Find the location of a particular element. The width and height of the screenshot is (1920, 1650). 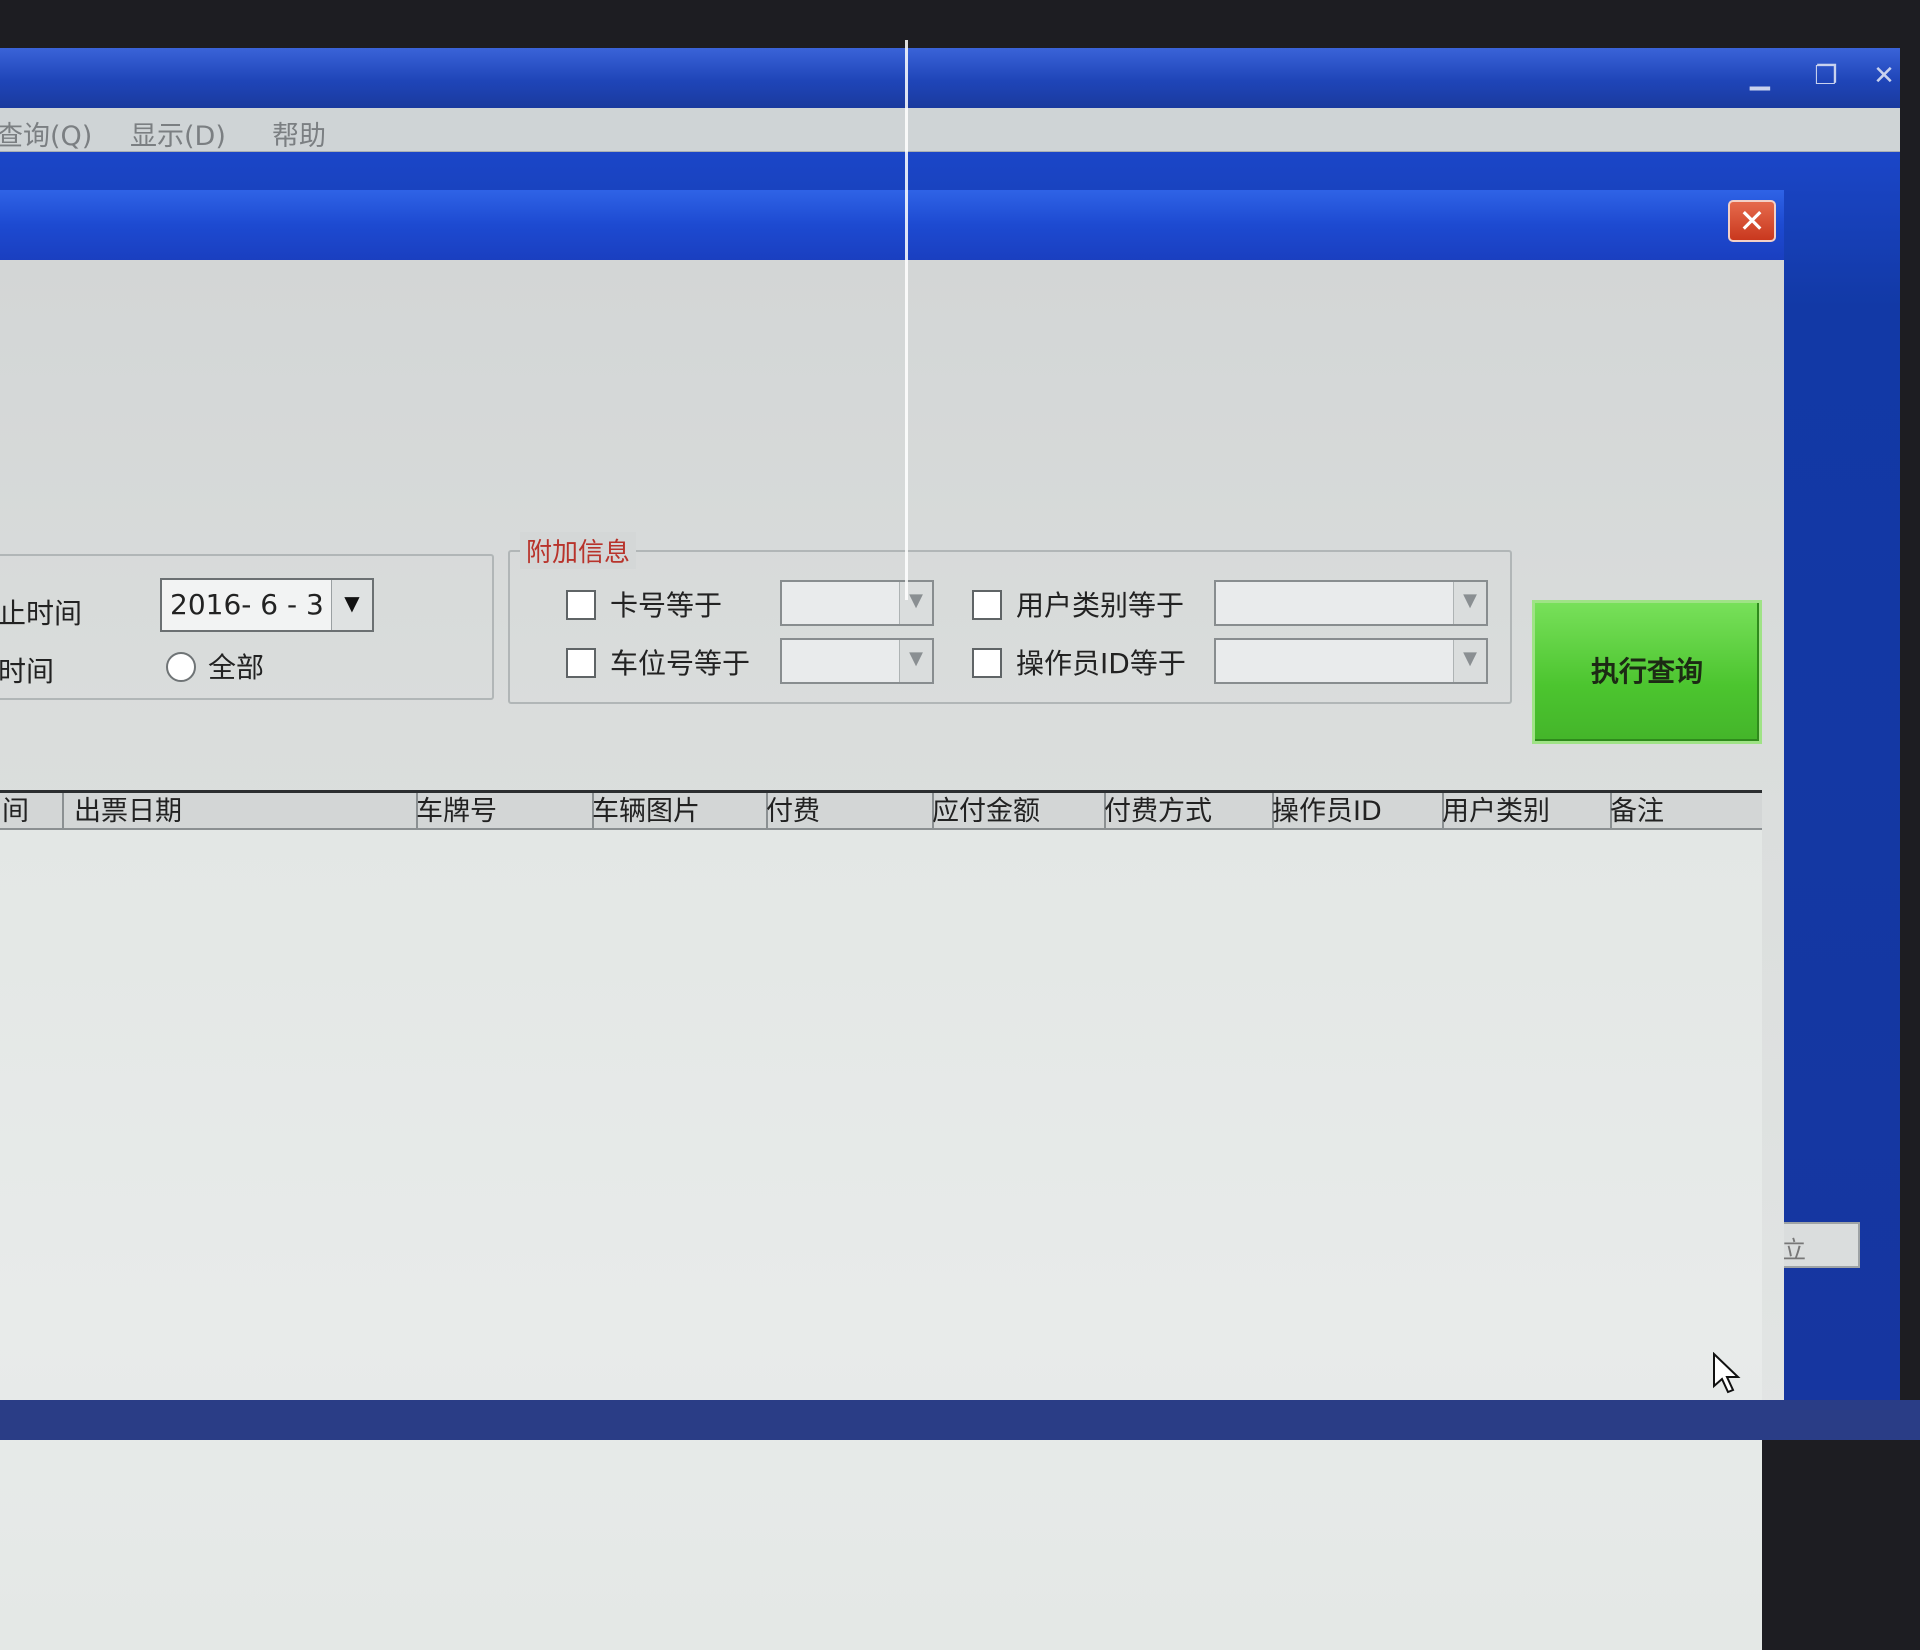

screen-scanline is located at coordinates (906, 320).